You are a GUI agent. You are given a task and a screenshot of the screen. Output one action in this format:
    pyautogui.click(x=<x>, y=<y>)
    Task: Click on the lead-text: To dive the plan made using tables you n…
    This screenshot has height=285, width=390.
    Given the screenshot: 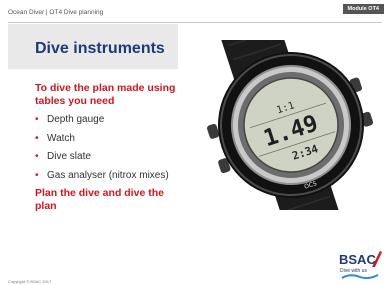 What is the action you would take?
    pyautogui.click(x=105, y=94)
    